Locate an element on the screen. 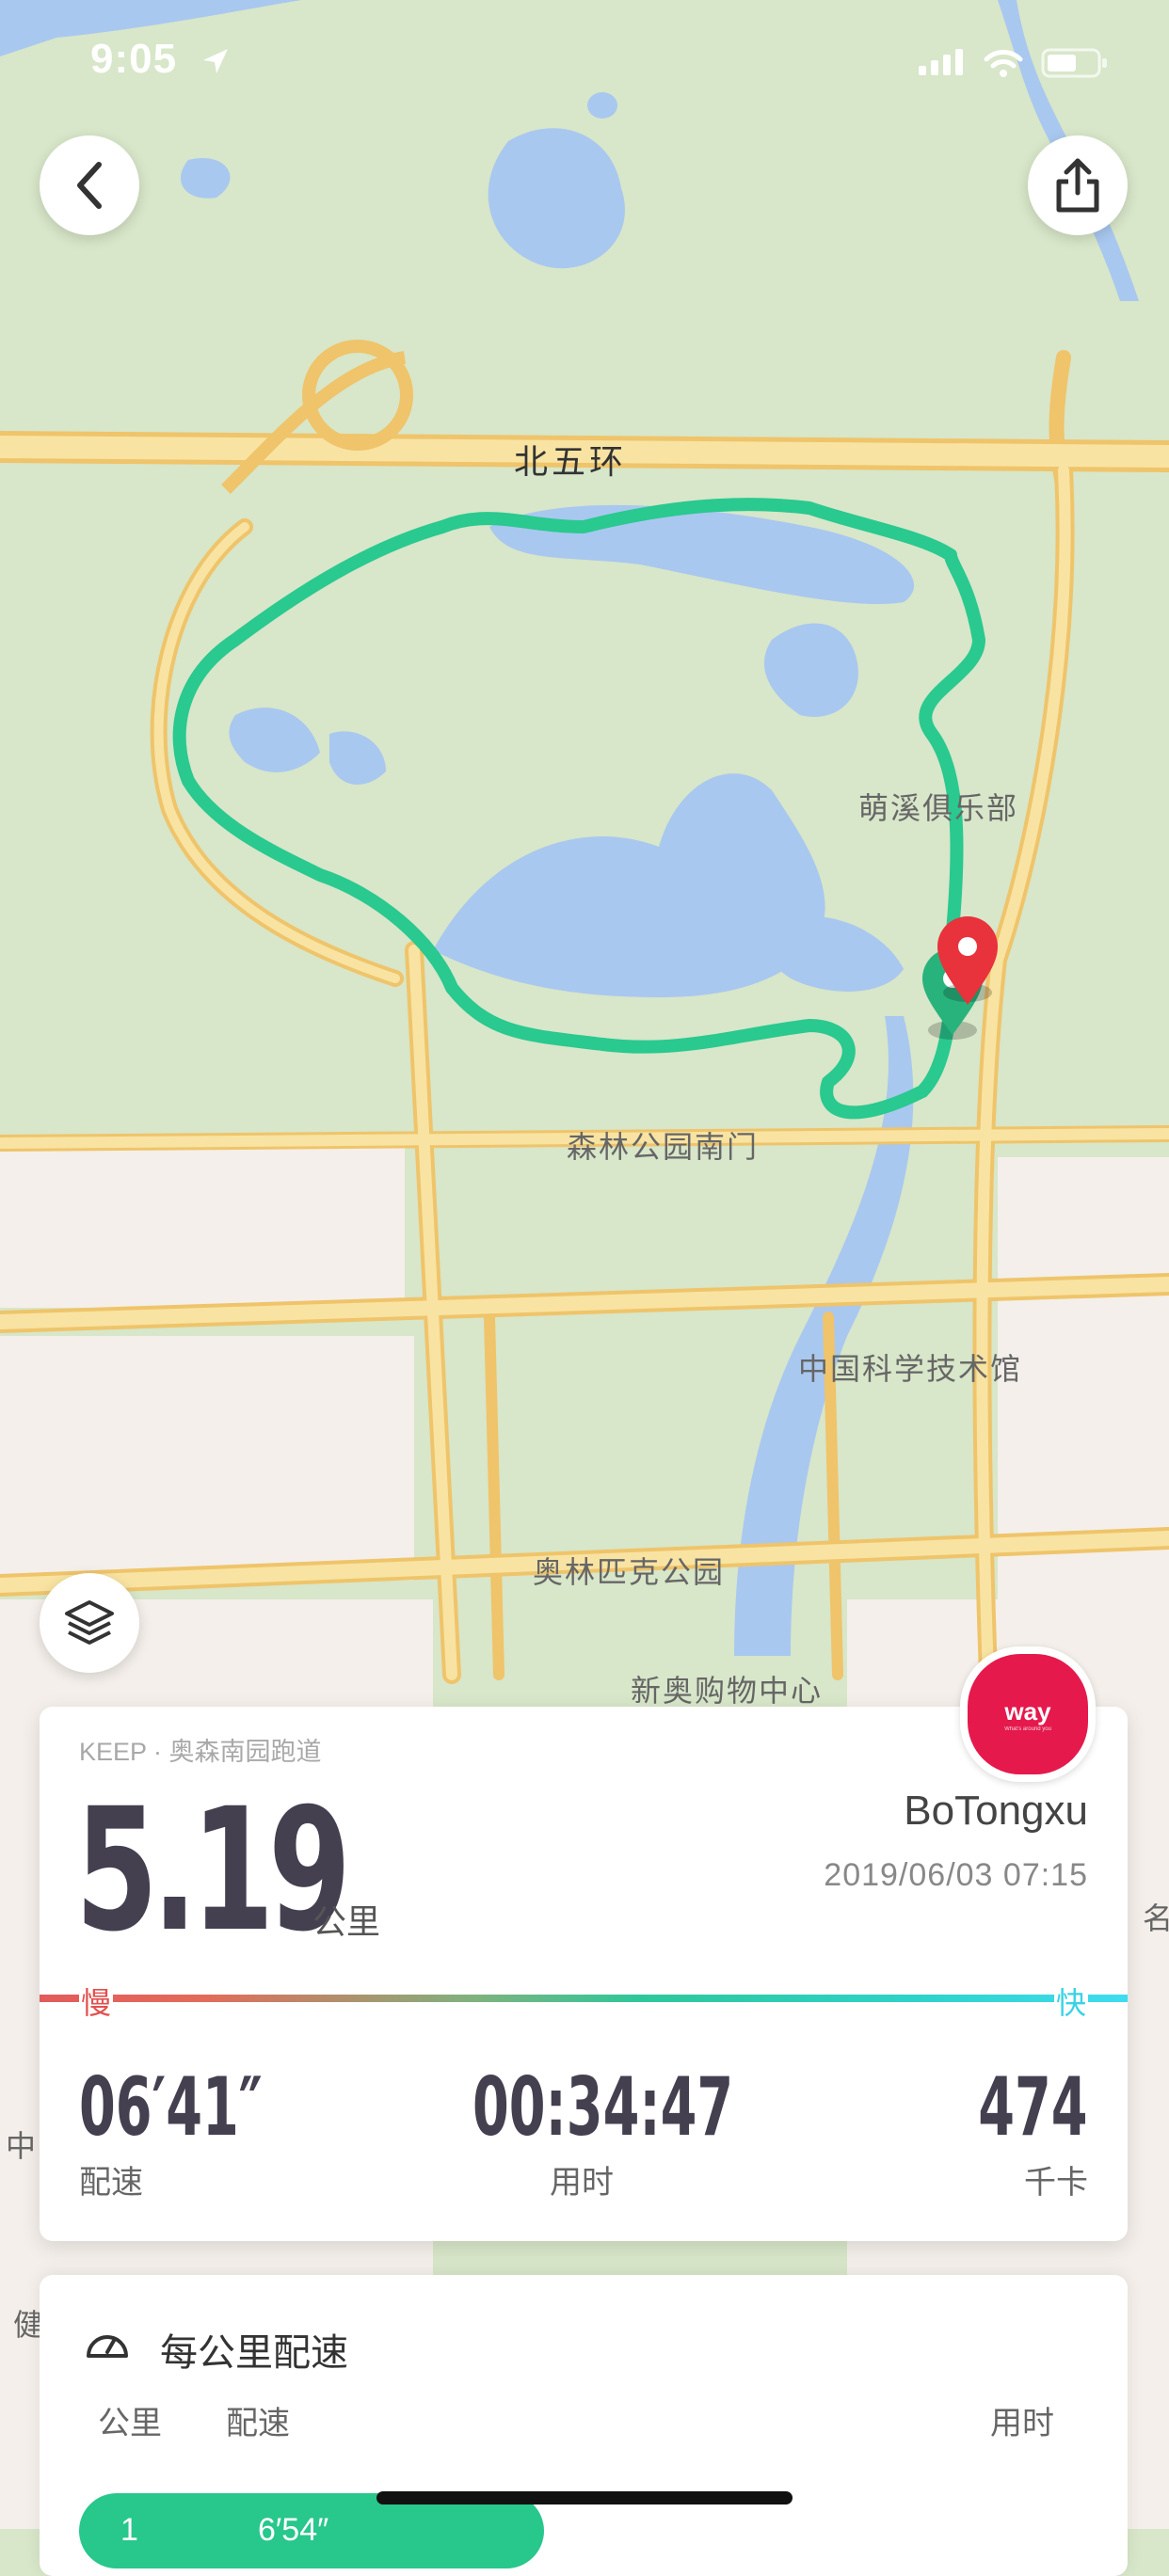 The image size is (1169, 2576). splits-title: 每公里配速 is located at coordinates (254, 2353).